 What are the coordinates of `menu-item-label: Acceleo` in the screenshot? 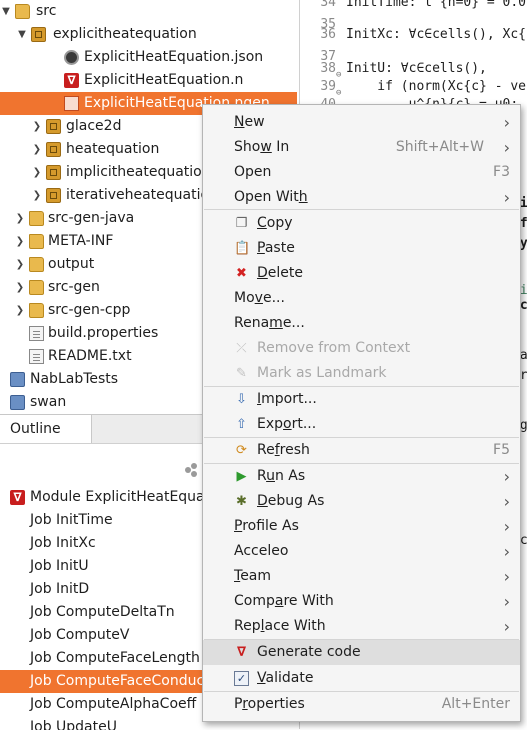 It's located at (261, 551).